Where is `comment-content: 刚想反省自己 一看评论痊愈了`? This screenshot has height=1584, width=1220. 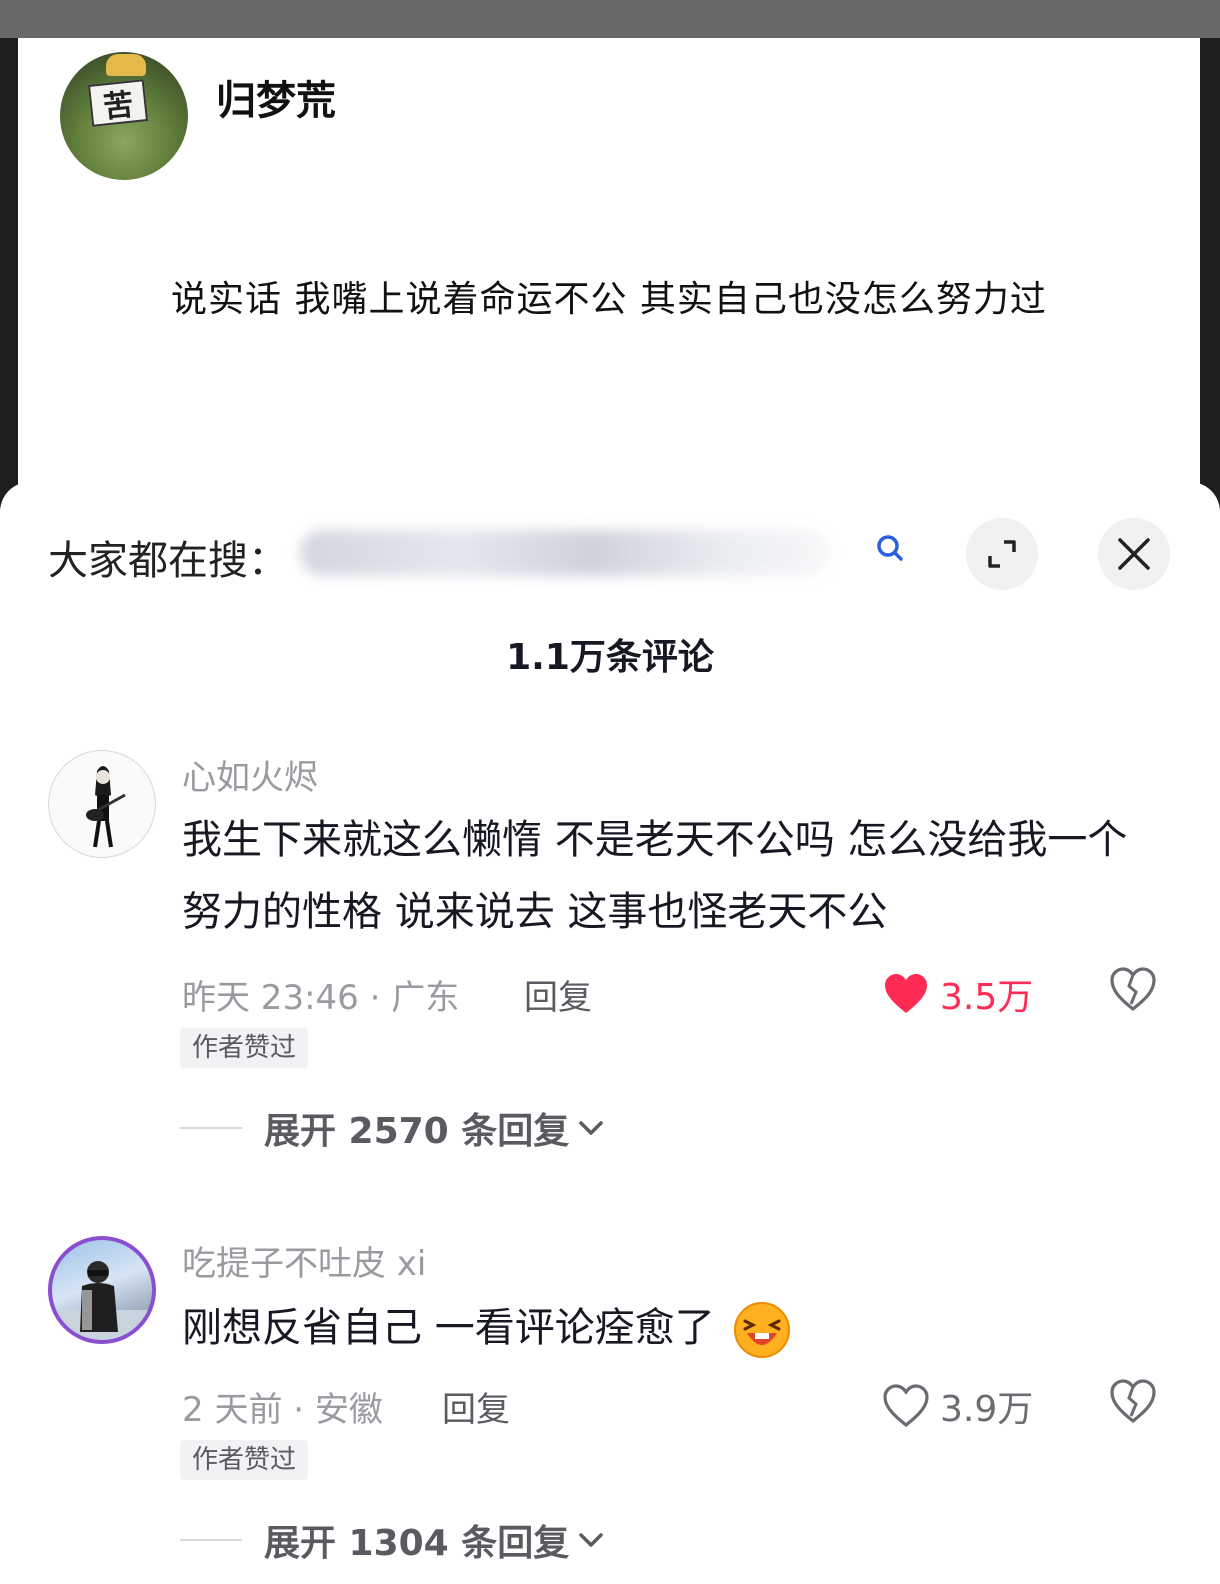
comment-content: 刚想反省自己 一看评论痊愈了 is located at coordinates (672, 1328).